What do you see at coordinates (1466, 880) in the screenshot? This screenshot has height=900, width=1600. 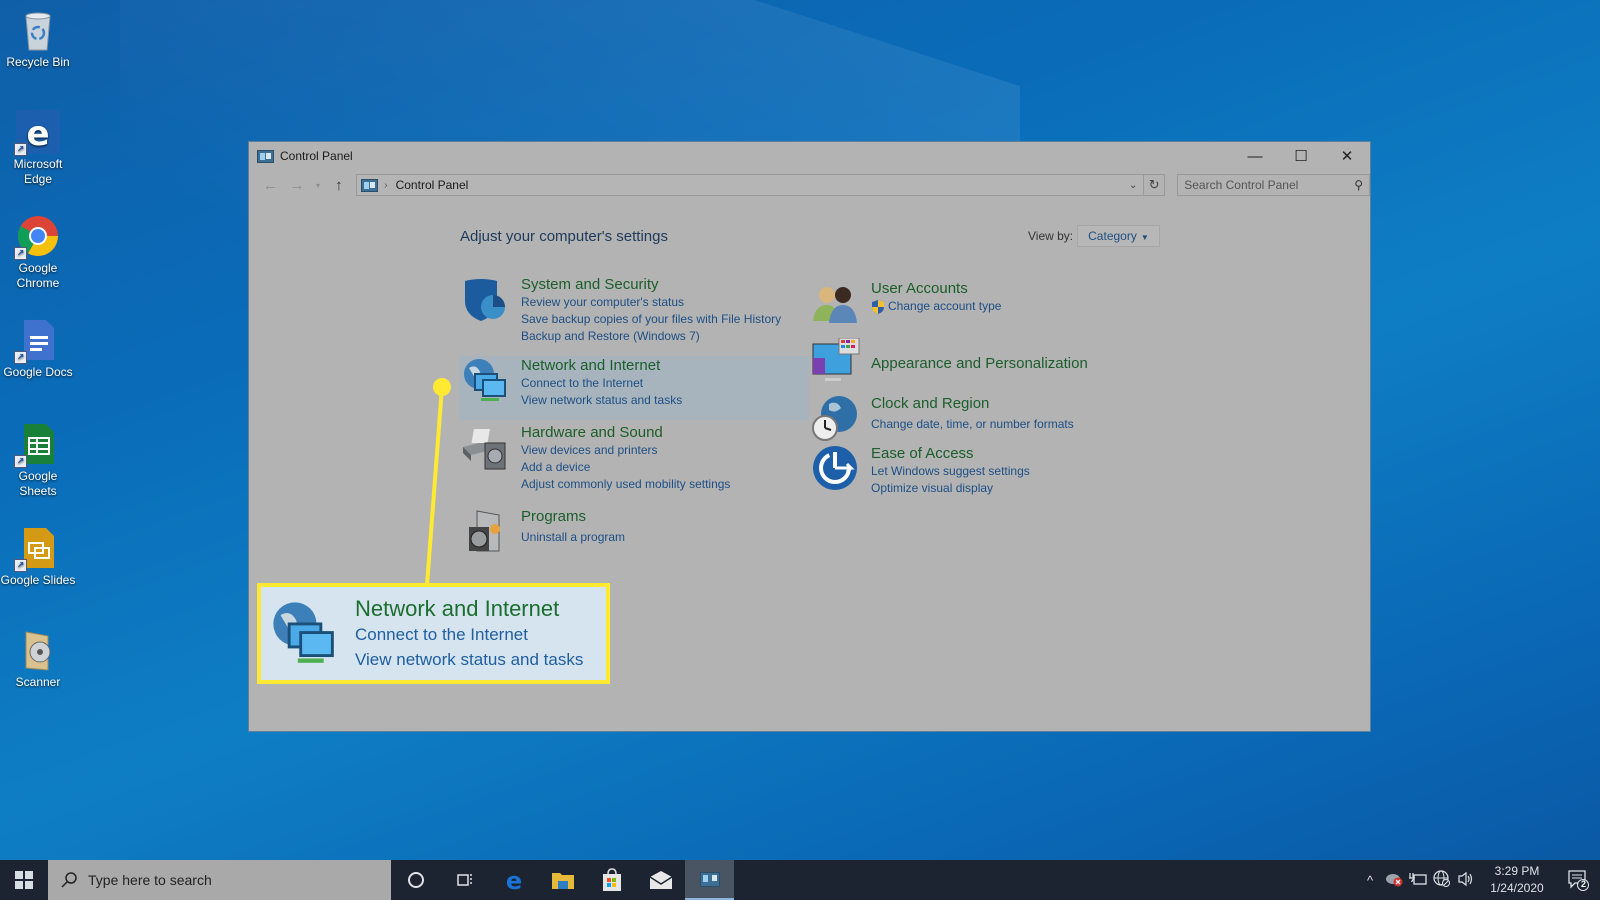 I see `volume-icon` at bounding box center [1466, 880].